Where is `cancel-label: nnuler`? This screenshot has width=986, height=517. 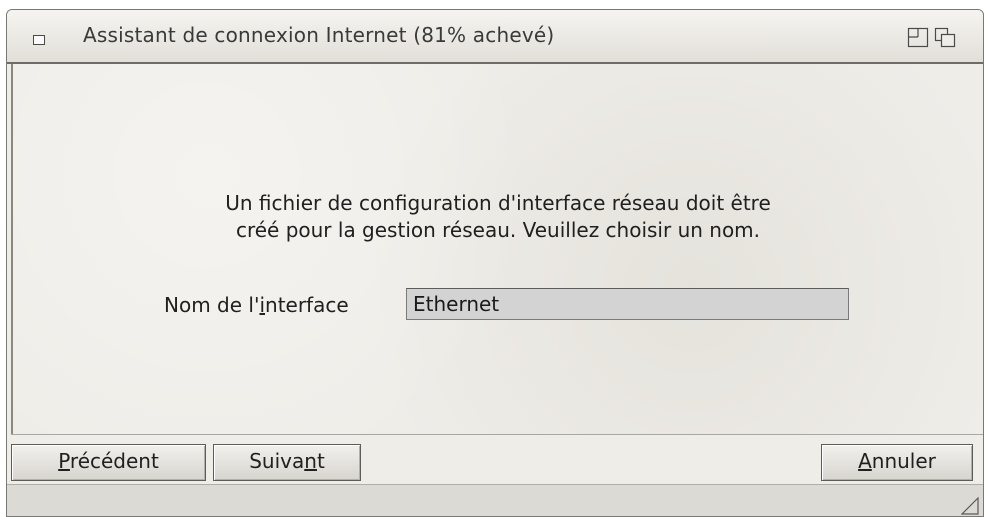 cancel-label: nnuler is located at coordinates (903, 461).